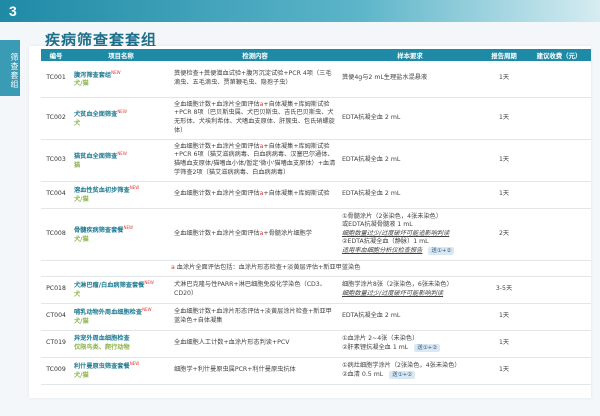 Image resolution: width=600 pixels, height=416 pixels. I want to click on sample-line: ①血涂片 2~4张（未染色）, so click(380, 338).